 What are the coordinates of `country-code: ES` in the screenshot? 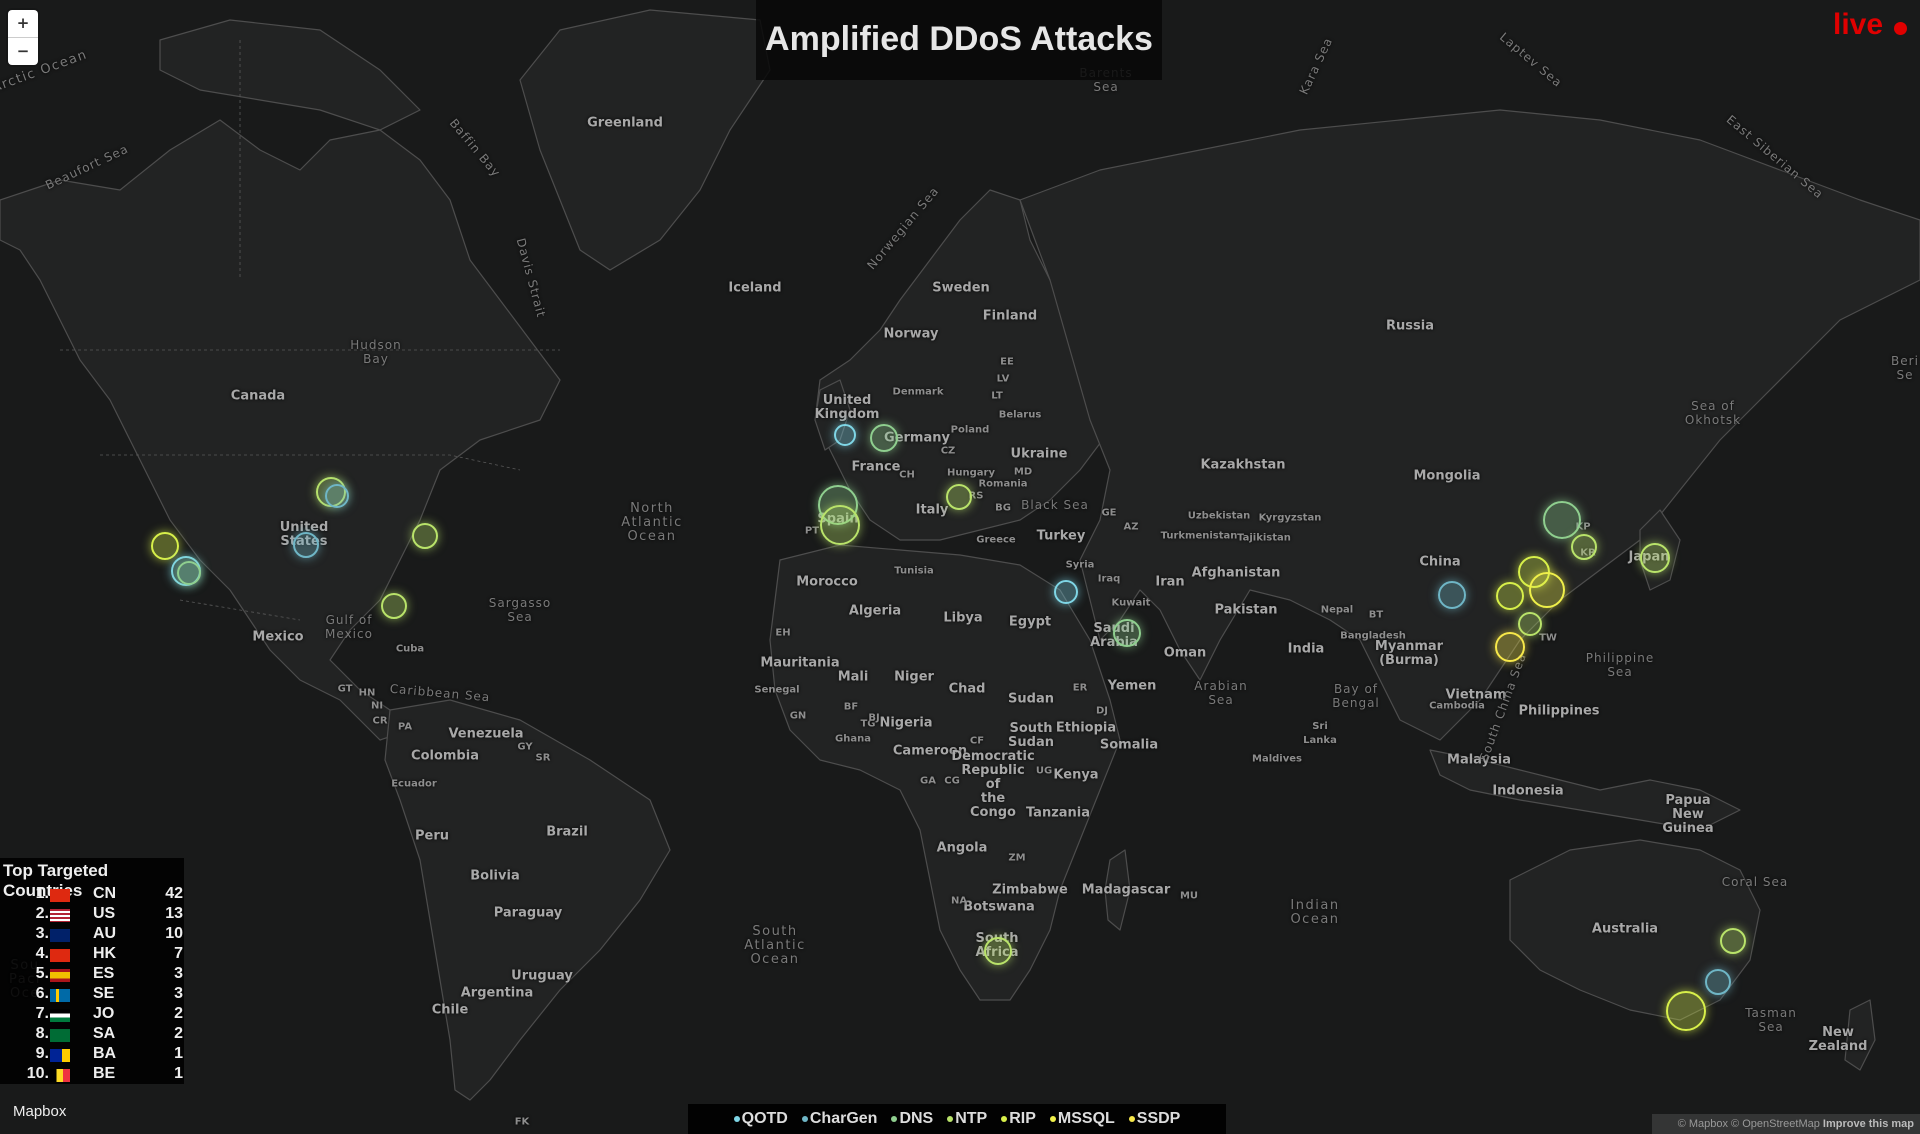 It's located at (104, 973).